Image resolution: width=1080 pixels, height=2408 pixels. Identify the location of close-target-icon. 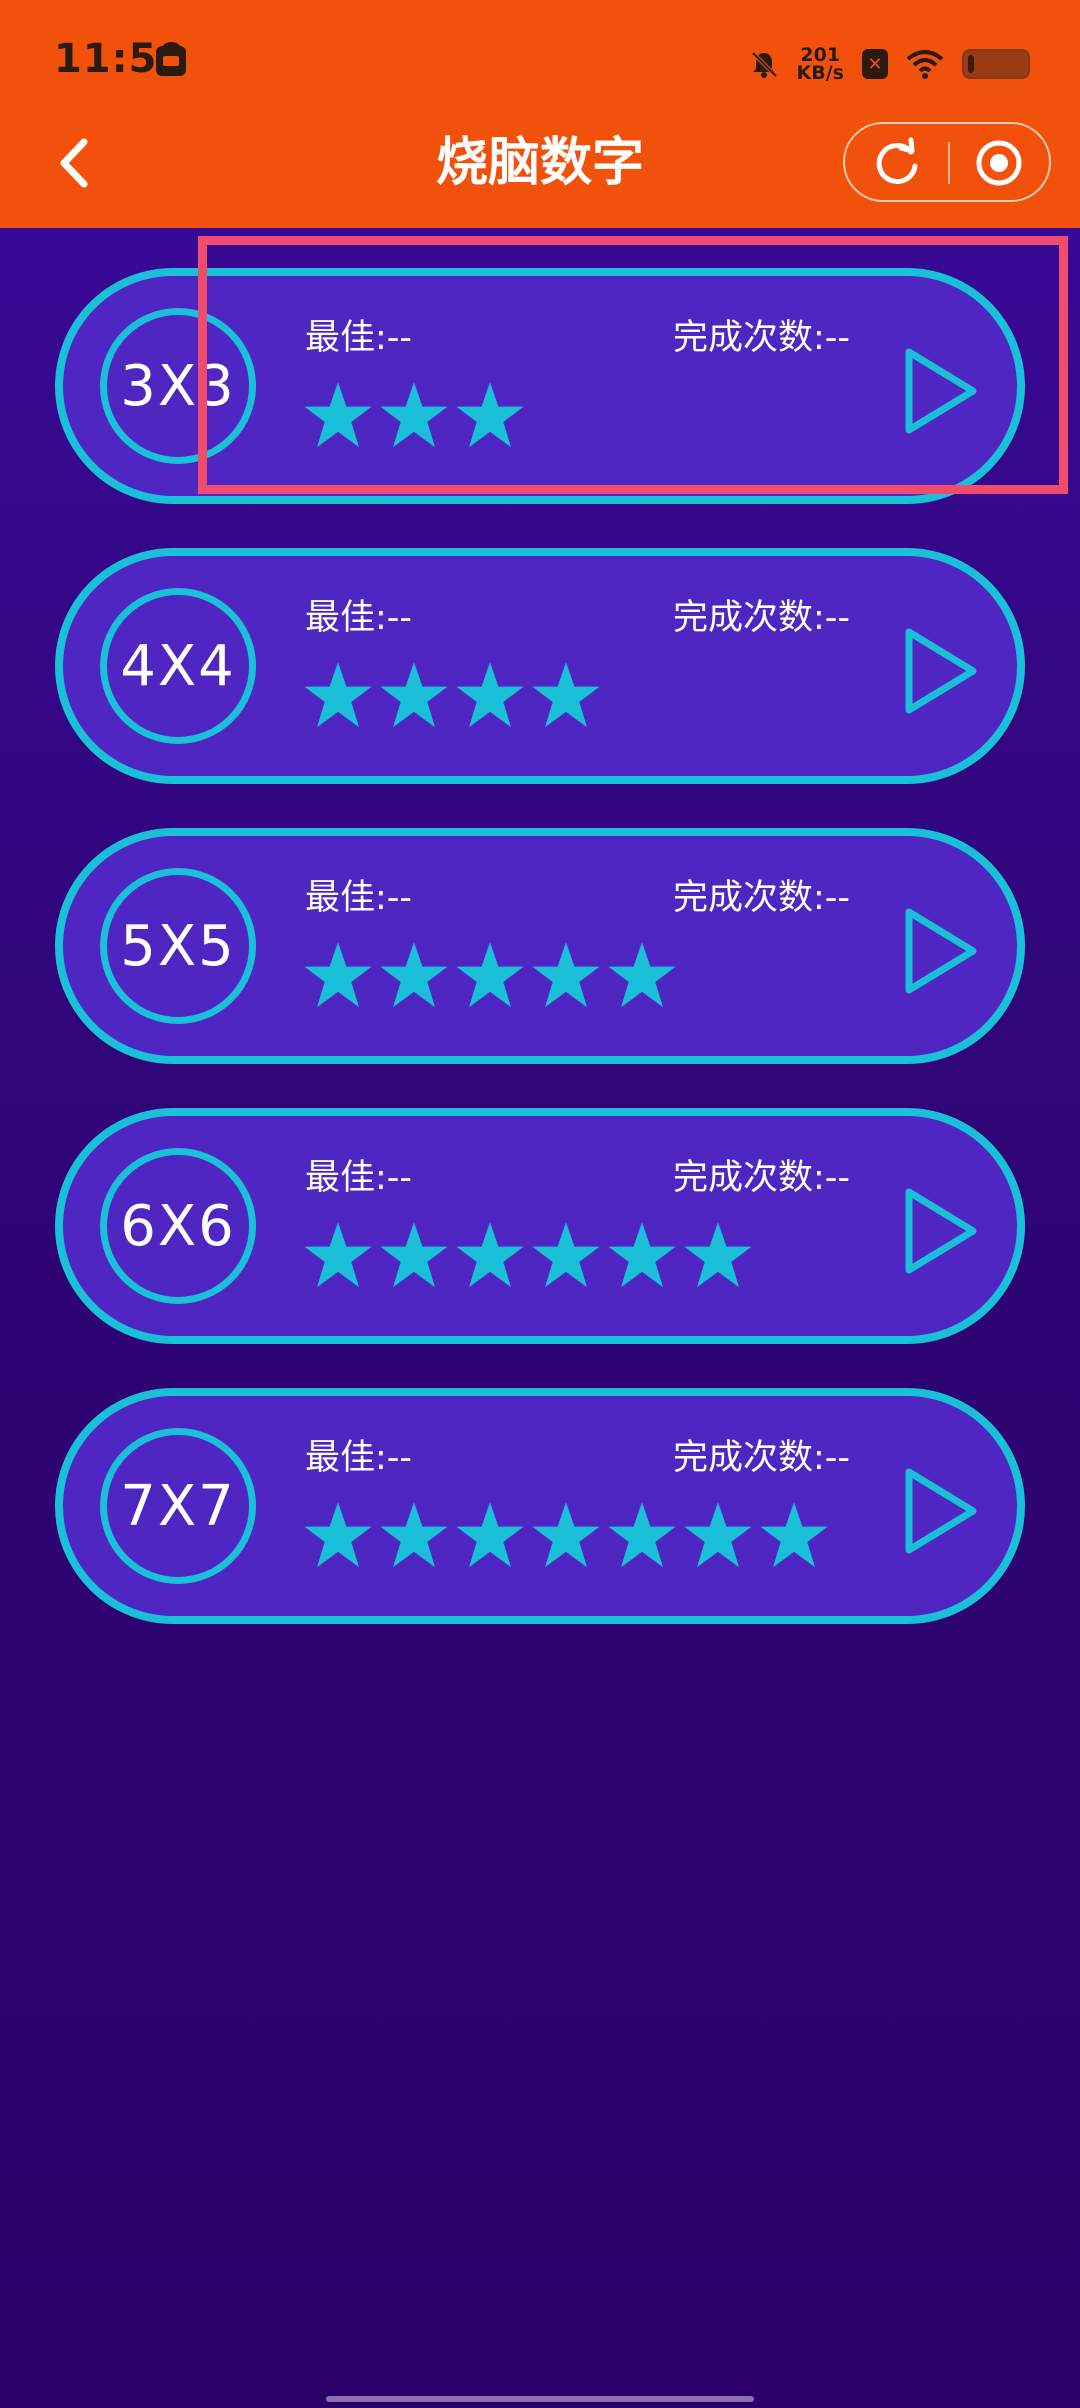
(999, 163).